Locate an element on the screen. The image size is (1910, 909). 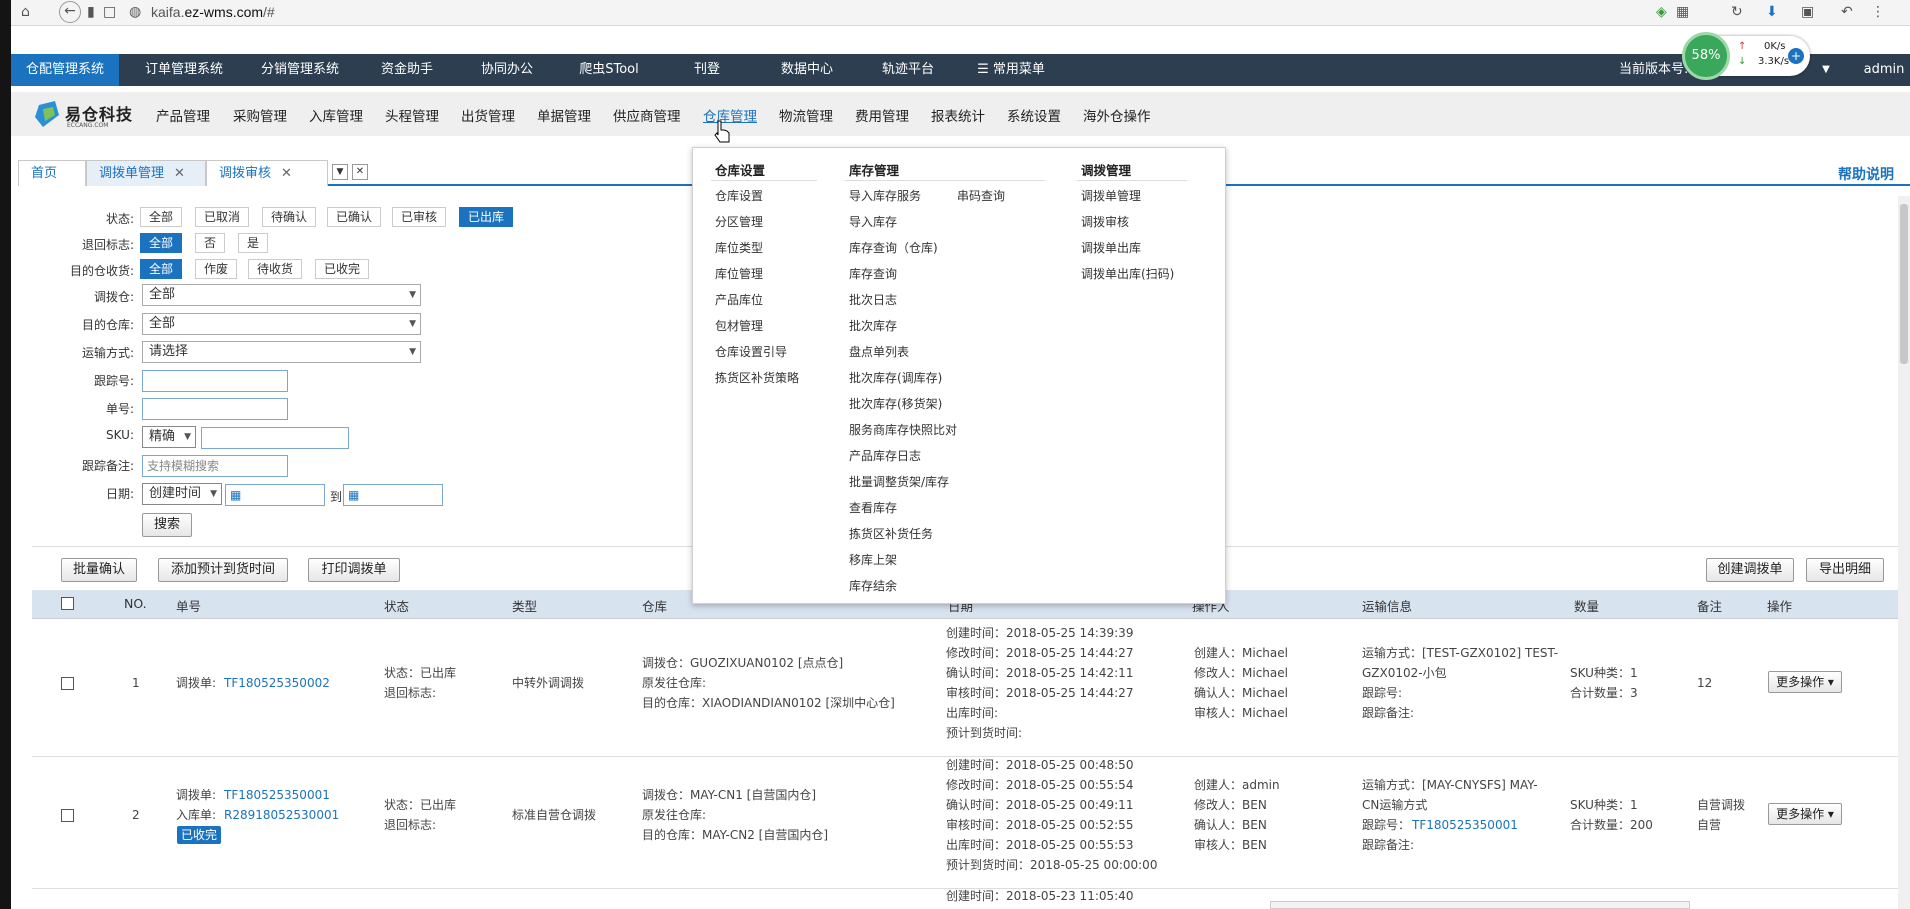
menu-item: 导入库存 is located at coordinates (873, 221).